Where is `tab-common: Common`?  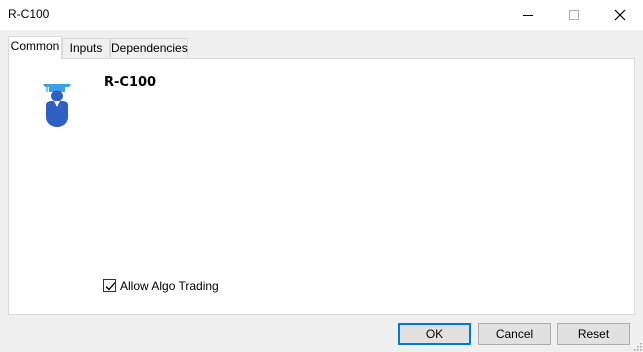 tab-common: Common is located at coordinates (35, 47).